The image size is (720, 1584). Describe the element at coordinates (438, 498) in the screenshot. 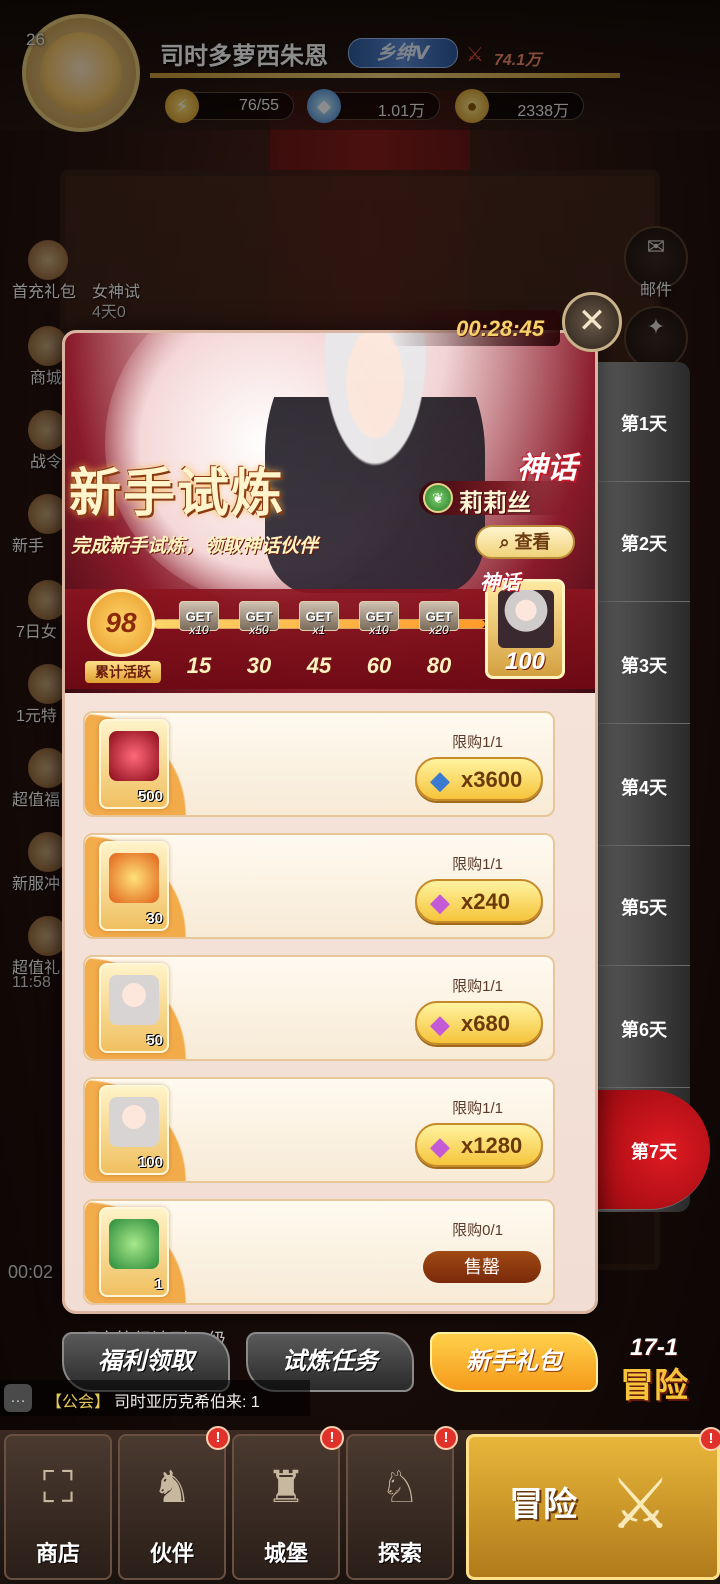

I see `nature-element-icon: ❦` at that location.